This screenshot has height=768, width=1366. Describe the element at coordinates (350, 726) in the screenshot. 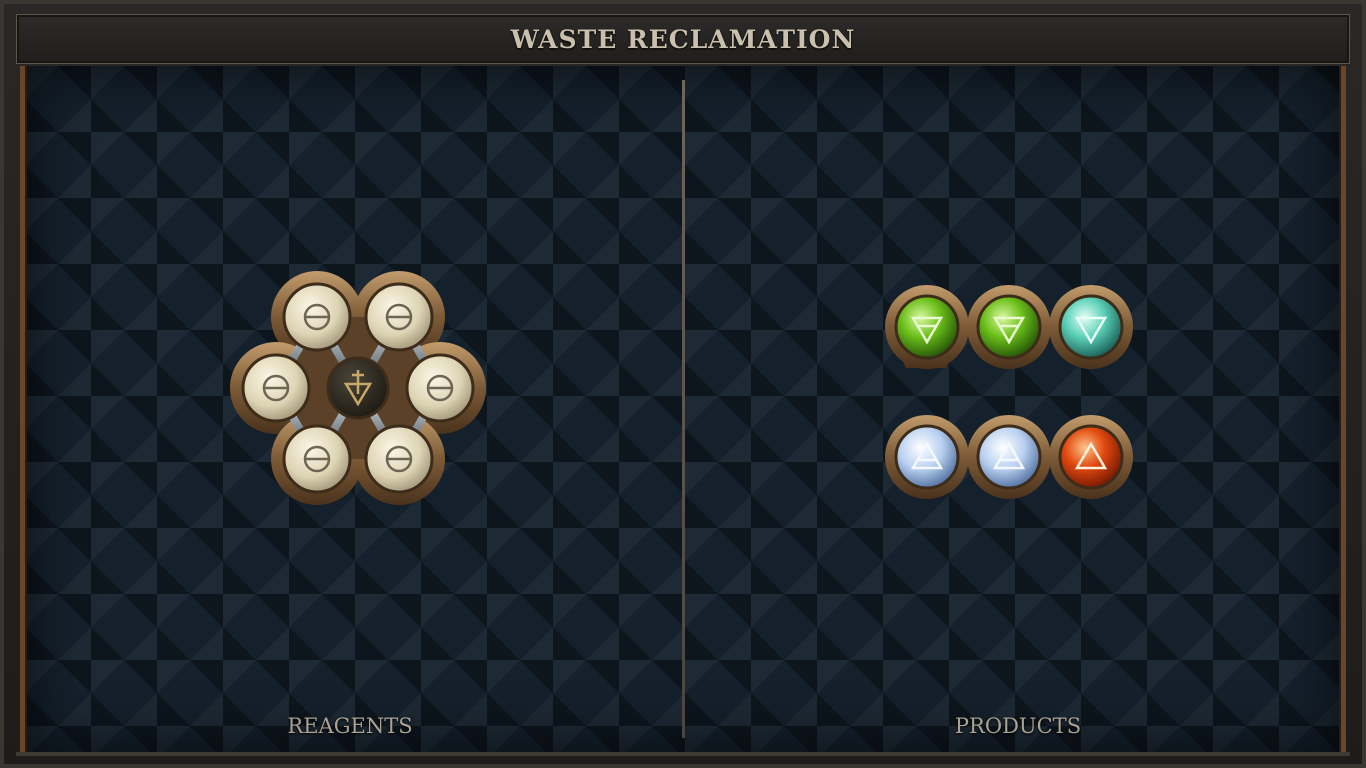

I see `reagents-label: REAGENTS` at that location.